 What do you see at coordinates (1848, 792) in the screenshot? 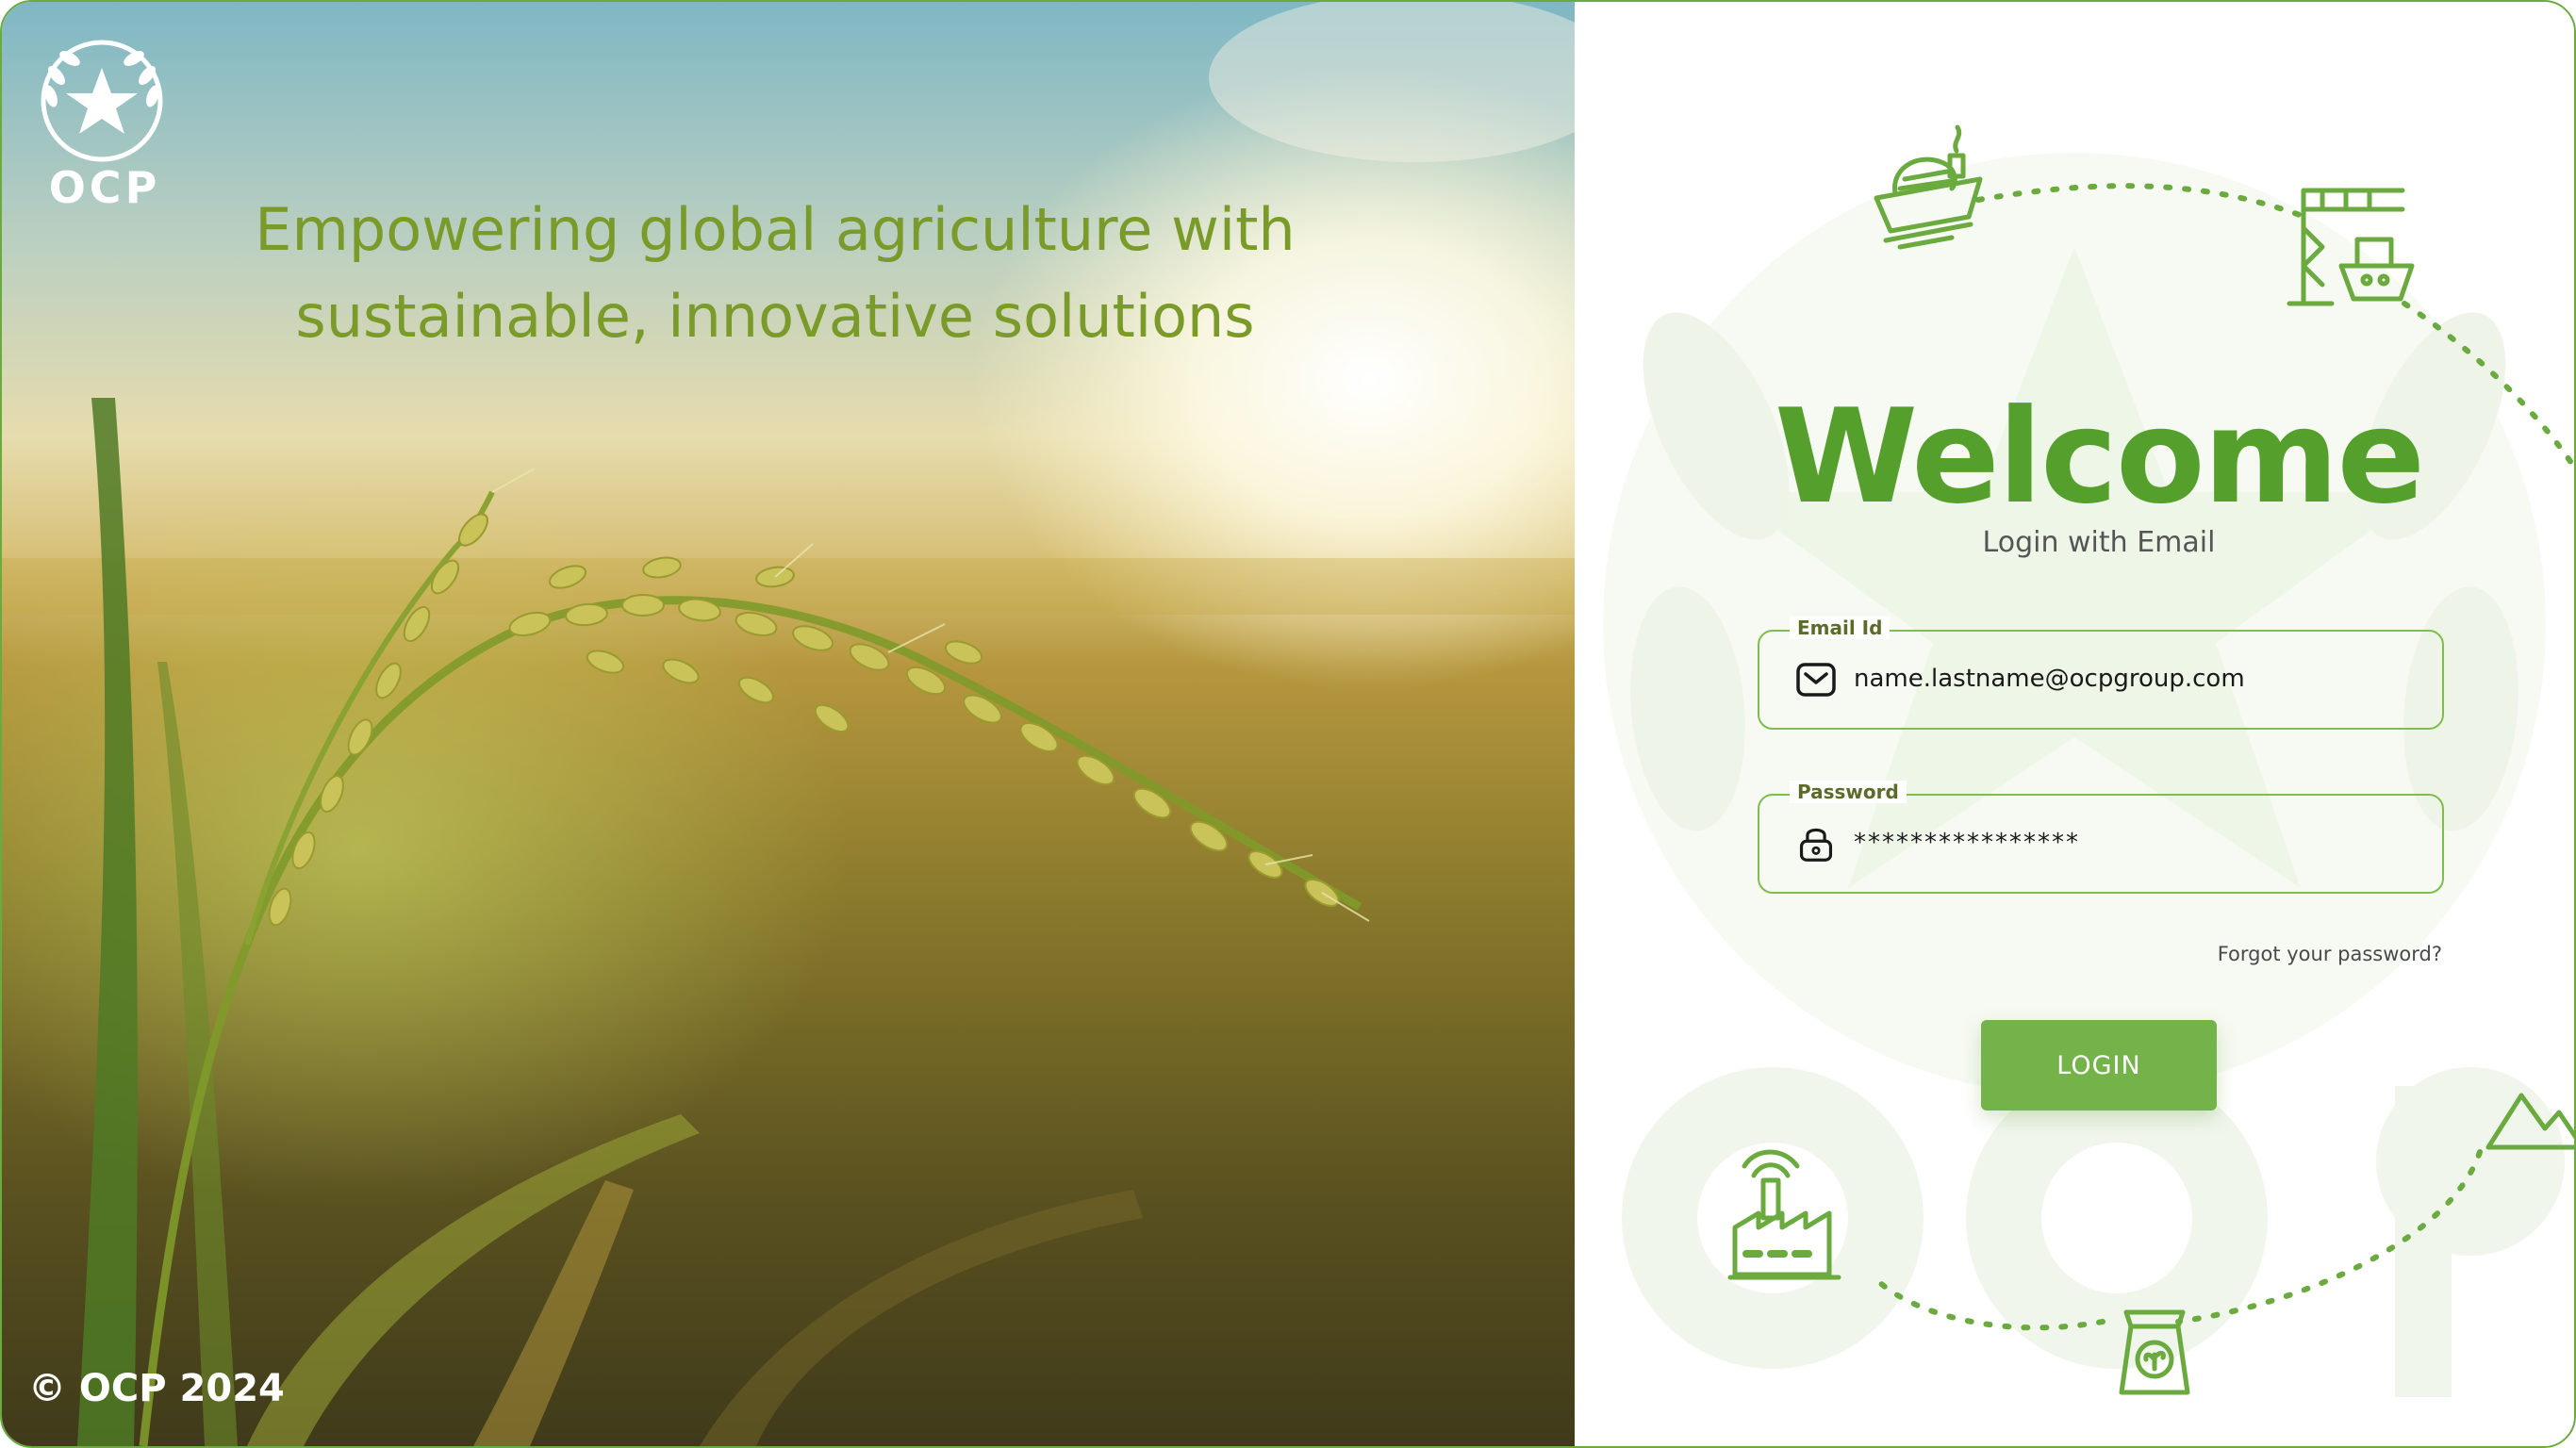
I see `password-label: Password` at bounding box center [1848, 792].